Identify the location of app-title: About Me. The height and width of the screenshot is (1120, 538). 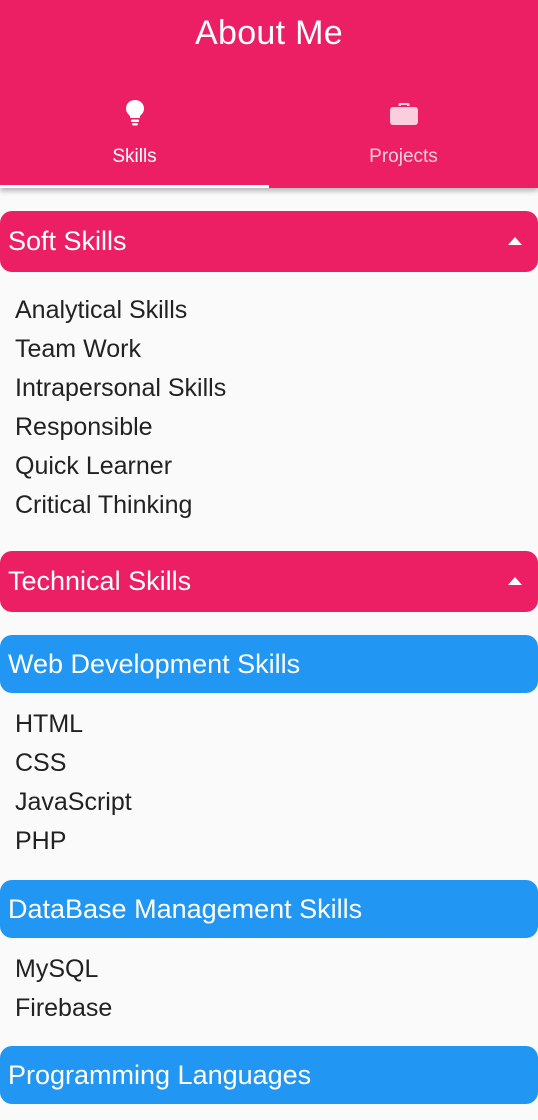
(269, 33).